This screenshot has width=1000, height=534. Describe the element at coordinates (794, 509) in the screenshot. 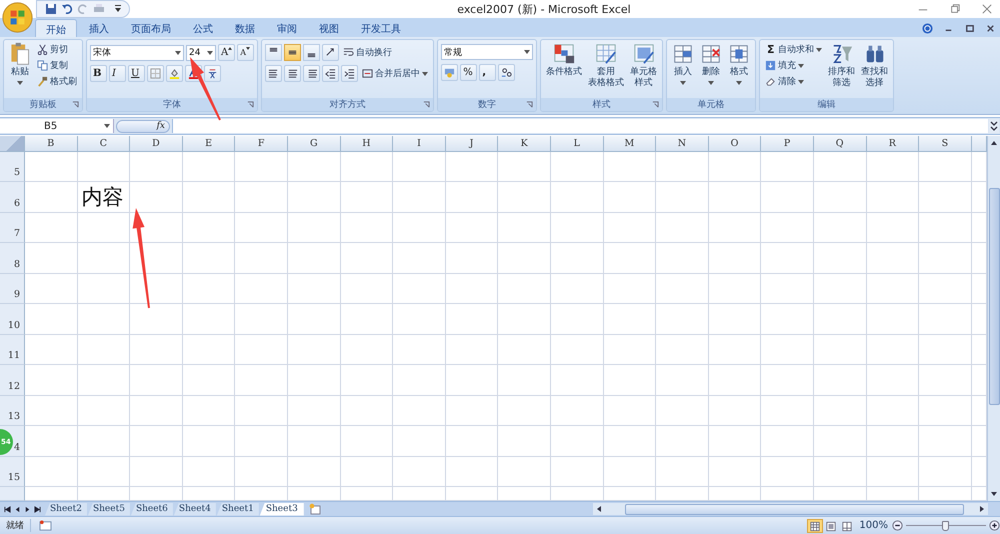

I see `scroll-thumb` at that location.